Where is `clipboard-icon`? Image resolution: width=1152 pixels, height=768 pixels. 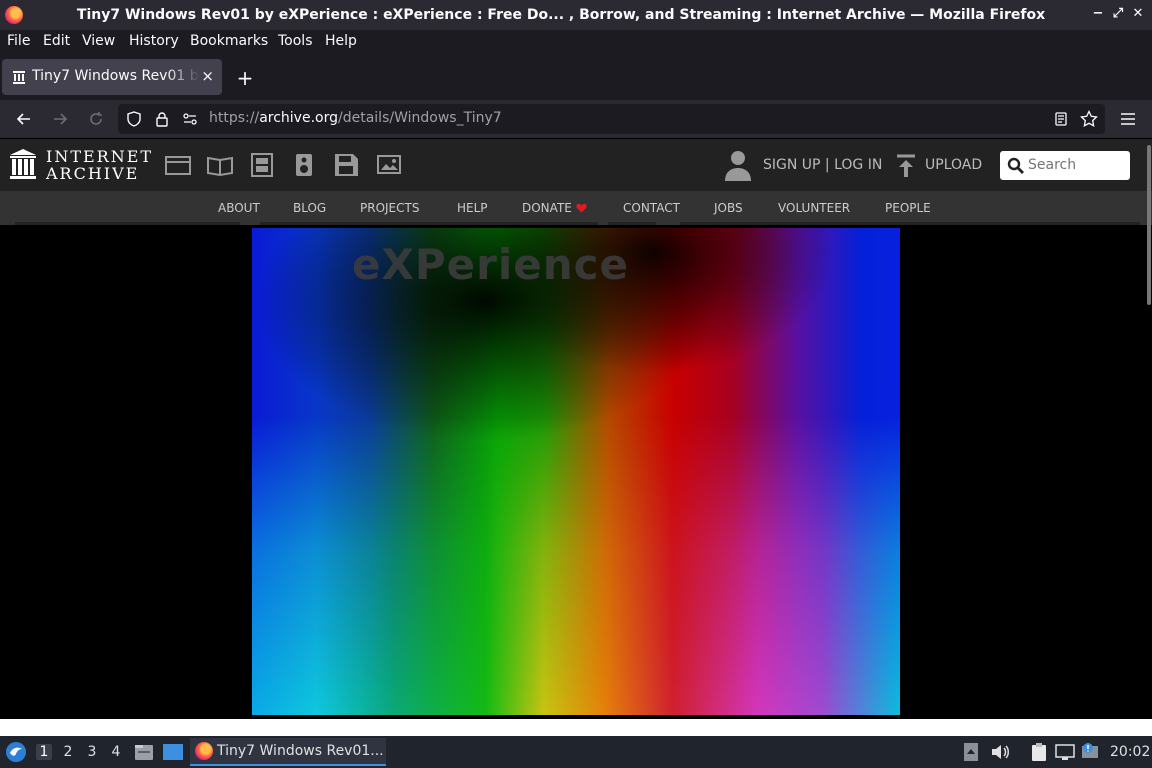
clipboard-icon is located at coordinates (1039, 752).